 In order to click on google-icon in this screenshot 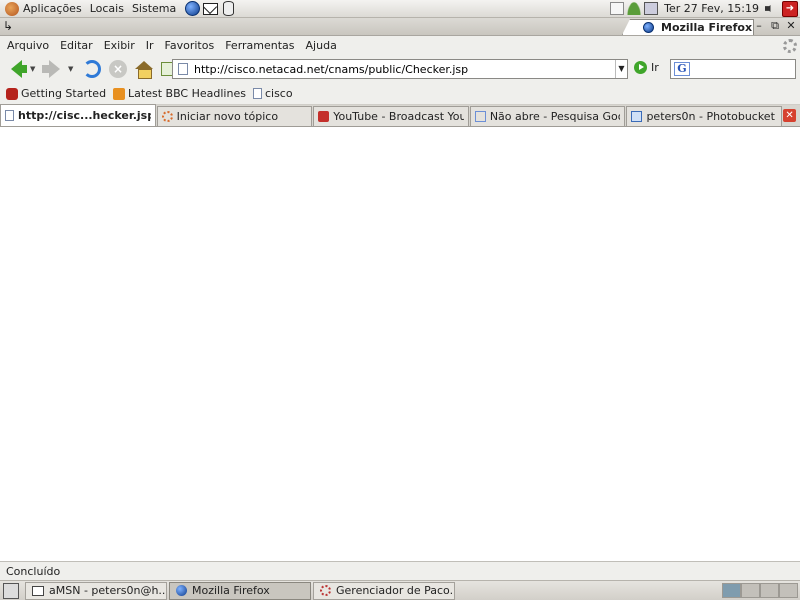, I will do `click(480, 116)`.